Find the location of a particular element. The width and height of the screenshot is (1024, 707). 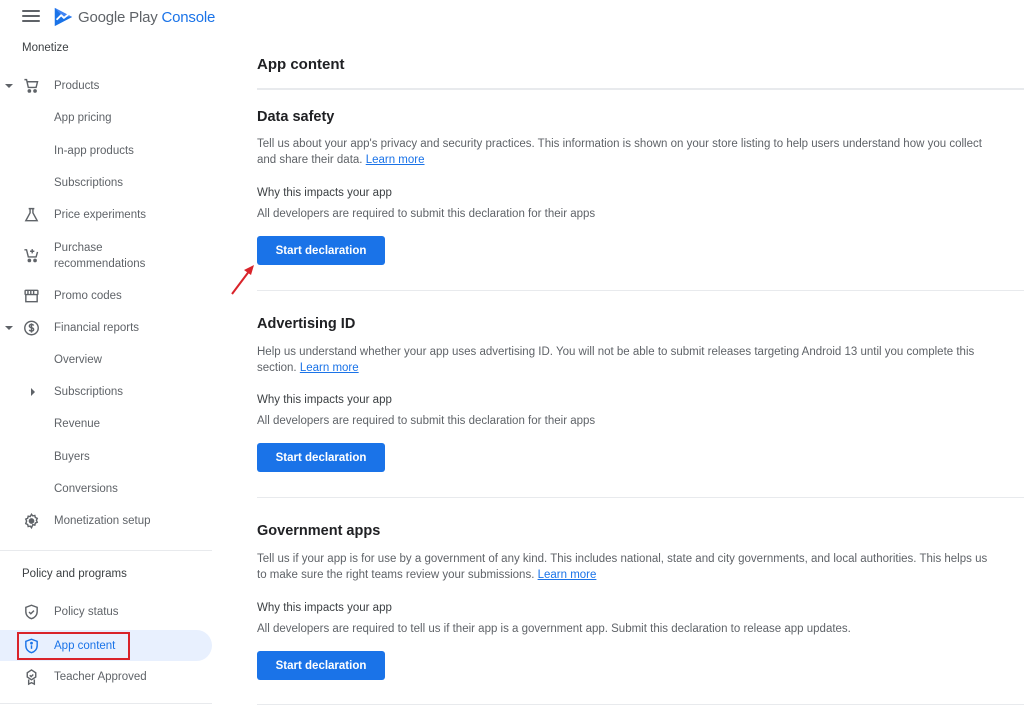

page-title: App content is located at coordinates (301, 64).